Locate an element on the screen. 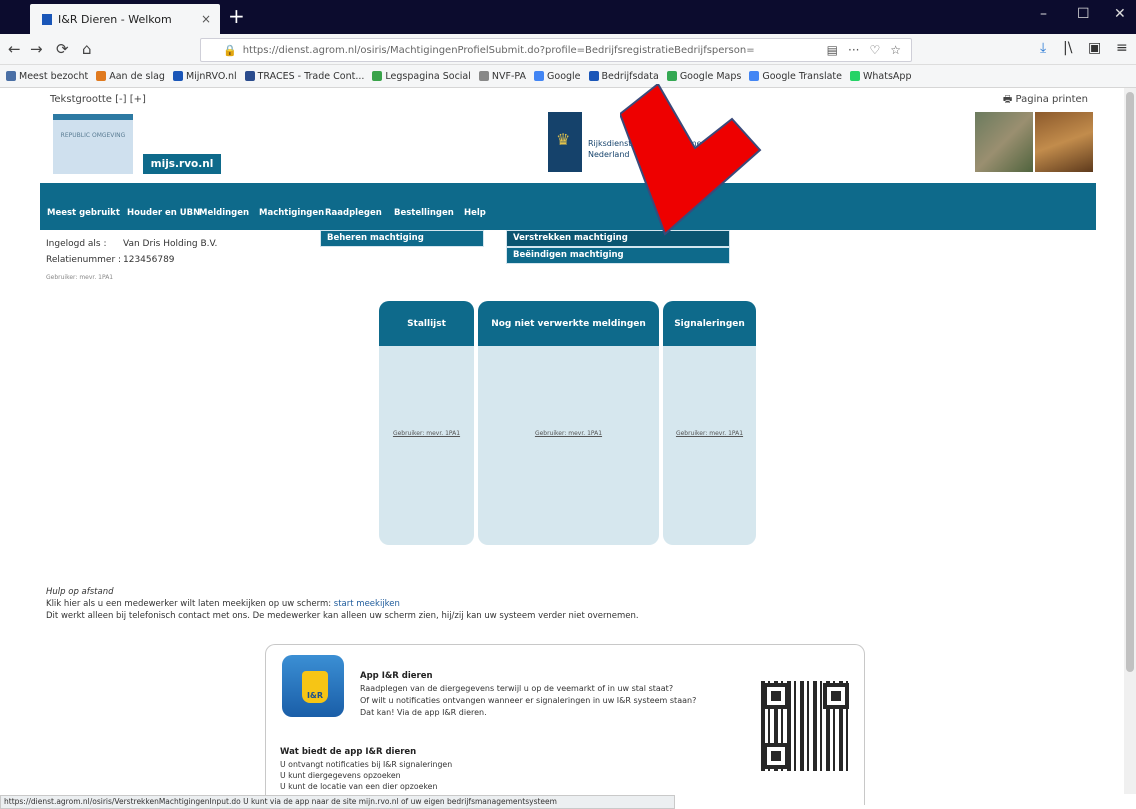 The image size is (1136, 809). card-signaleringen-title: Signaleringen is located at coordinates (709, 323).